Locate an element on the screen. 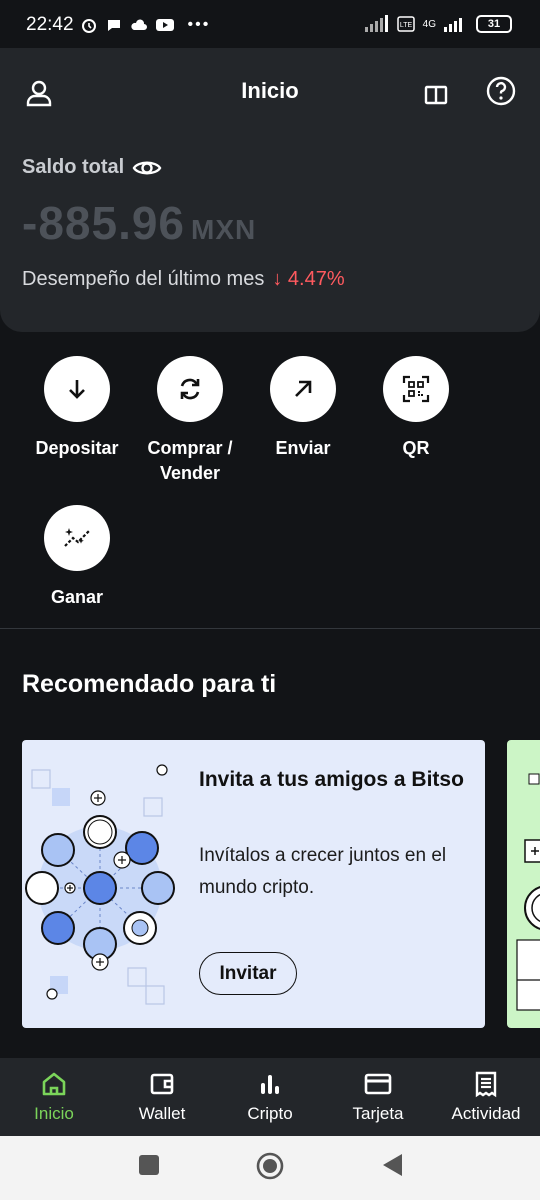 The width and height of the screenshot is (540, 1200). nav-item-tarjeta: Tarjeta is located at coordinates (378, 1097).